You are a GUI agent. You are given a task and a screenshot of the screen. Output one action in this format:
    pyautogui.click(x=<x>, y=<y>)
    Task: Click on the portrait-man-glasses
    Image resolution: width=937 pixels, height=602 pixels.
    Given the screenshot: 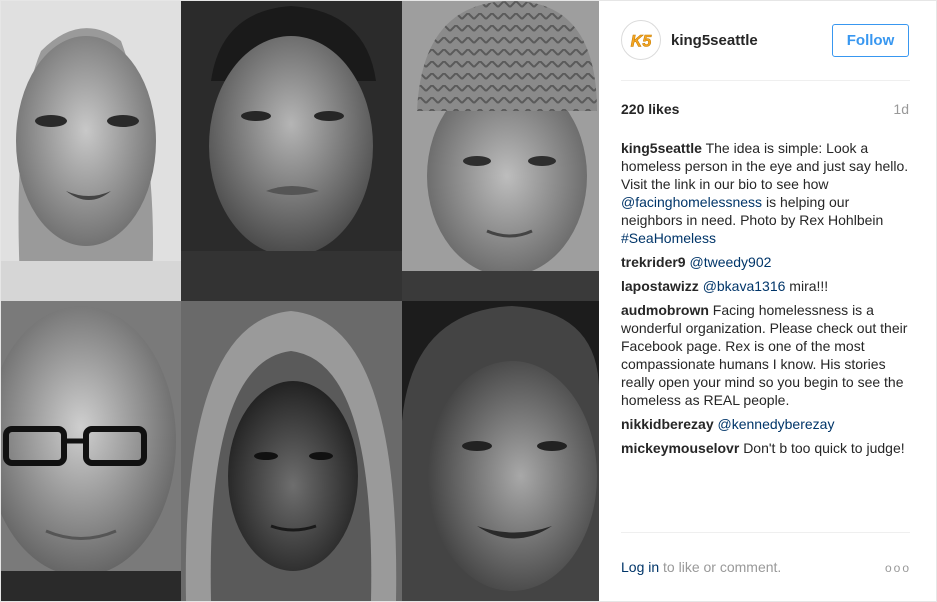 What is the action you would take?
    pyautogui.click(x=91, y=451)
    